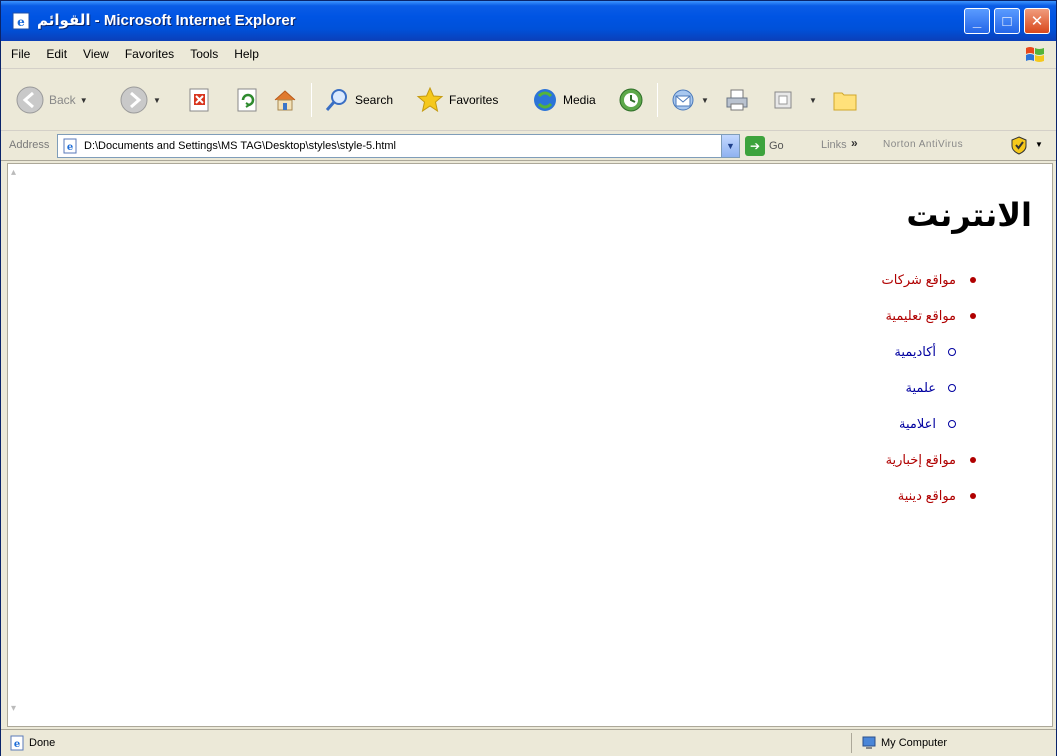  Describe the element at coordinates (62, 100) in the screenshot. I see `back-label: Back` at that location.